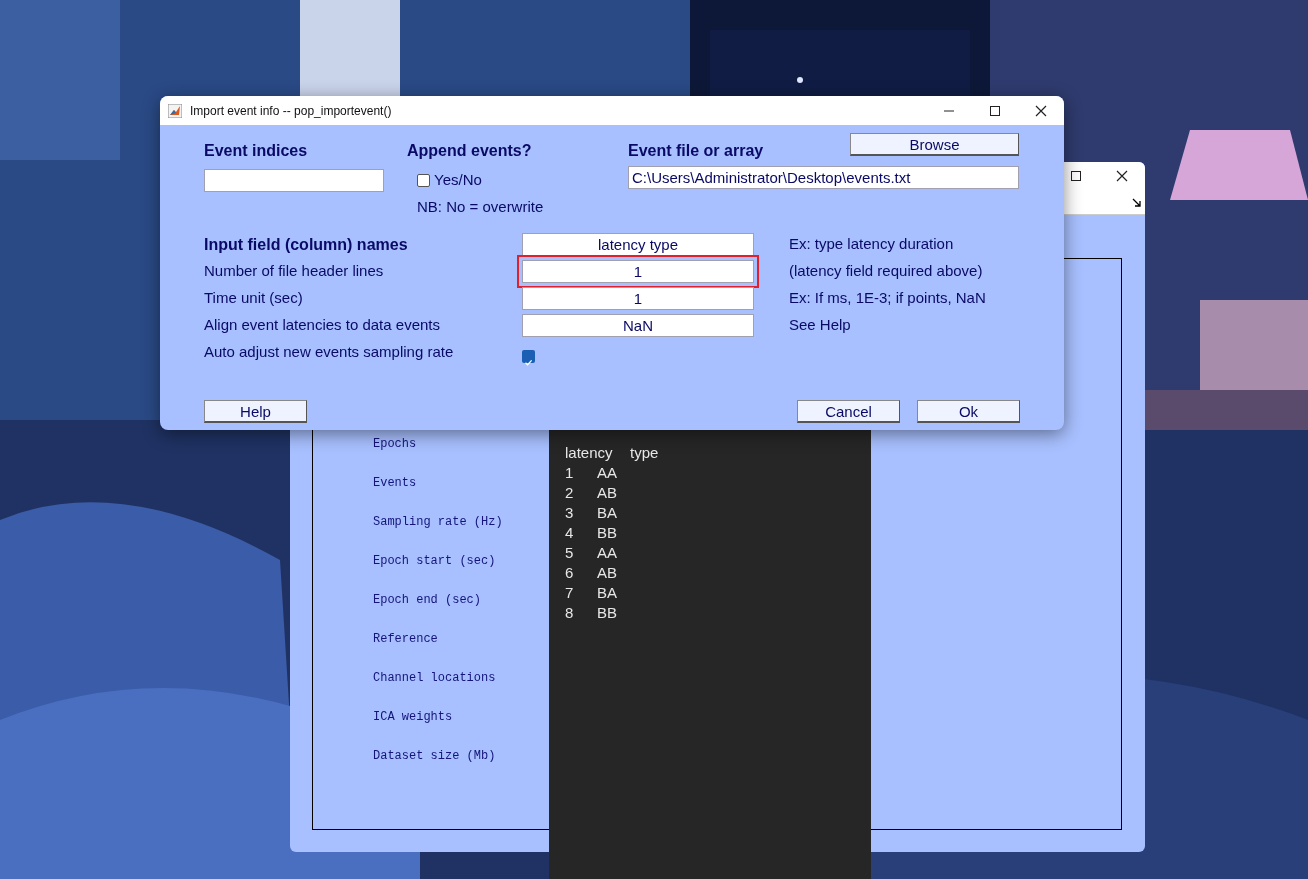 This screenshot has height=879, width=1308. Describe the element at coordinates (255, 411) in the screenshot. I see `dialog-button: Help` at that location.